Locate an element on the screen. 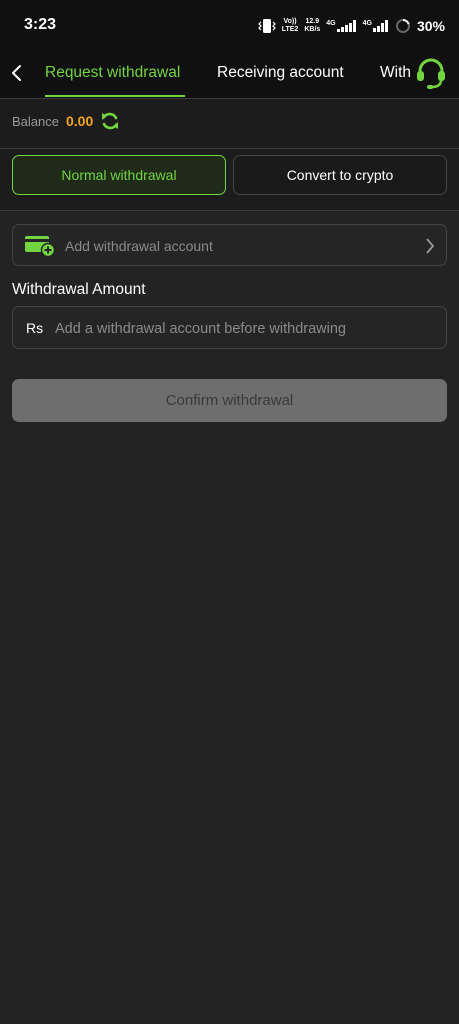 Image resolution: width=459 pixels, height=1024 pixels. balance-label: Balance is located at coordinates (35, 121).